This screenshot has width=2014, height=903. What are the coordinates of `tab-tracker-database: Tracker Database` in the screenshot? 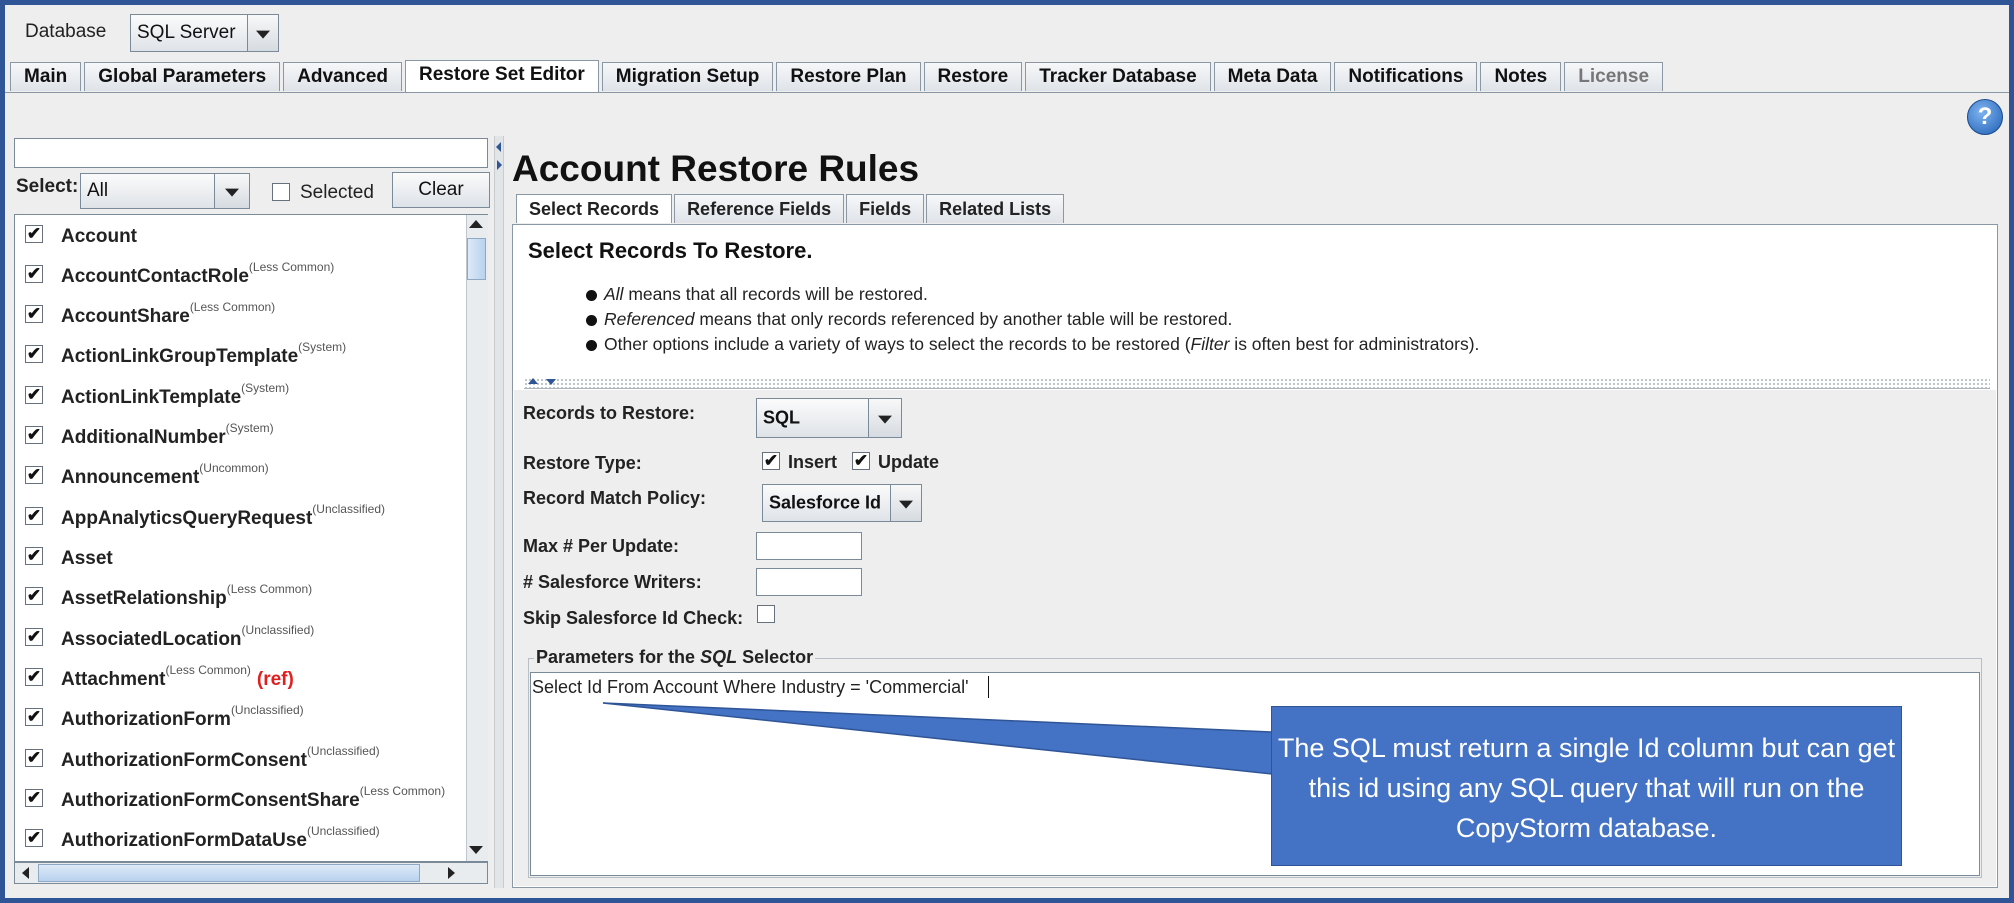 It's located at (1118, 76).